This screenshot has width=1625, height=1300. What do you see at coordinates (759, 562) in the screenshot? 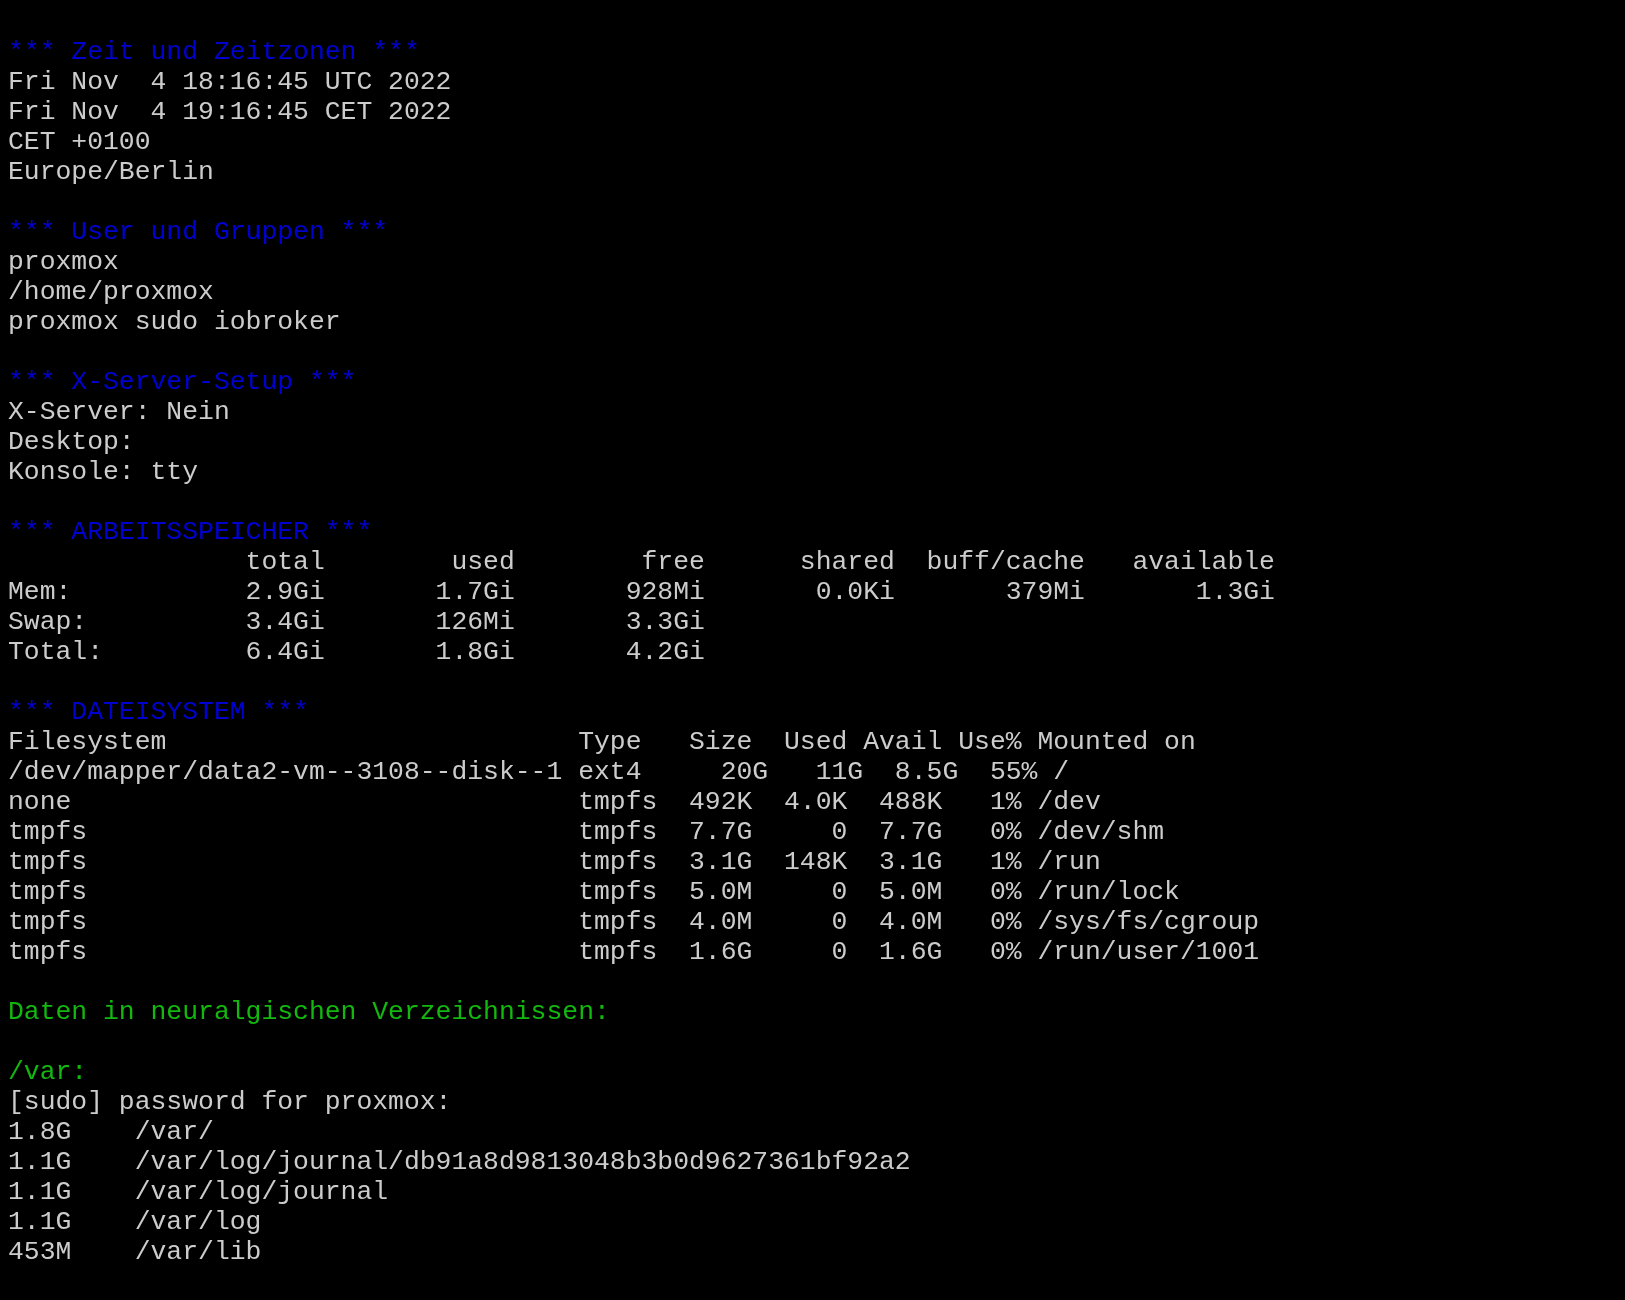
I see `output-line: total used free shared buff/cache available` at bounding box center [759, 562].